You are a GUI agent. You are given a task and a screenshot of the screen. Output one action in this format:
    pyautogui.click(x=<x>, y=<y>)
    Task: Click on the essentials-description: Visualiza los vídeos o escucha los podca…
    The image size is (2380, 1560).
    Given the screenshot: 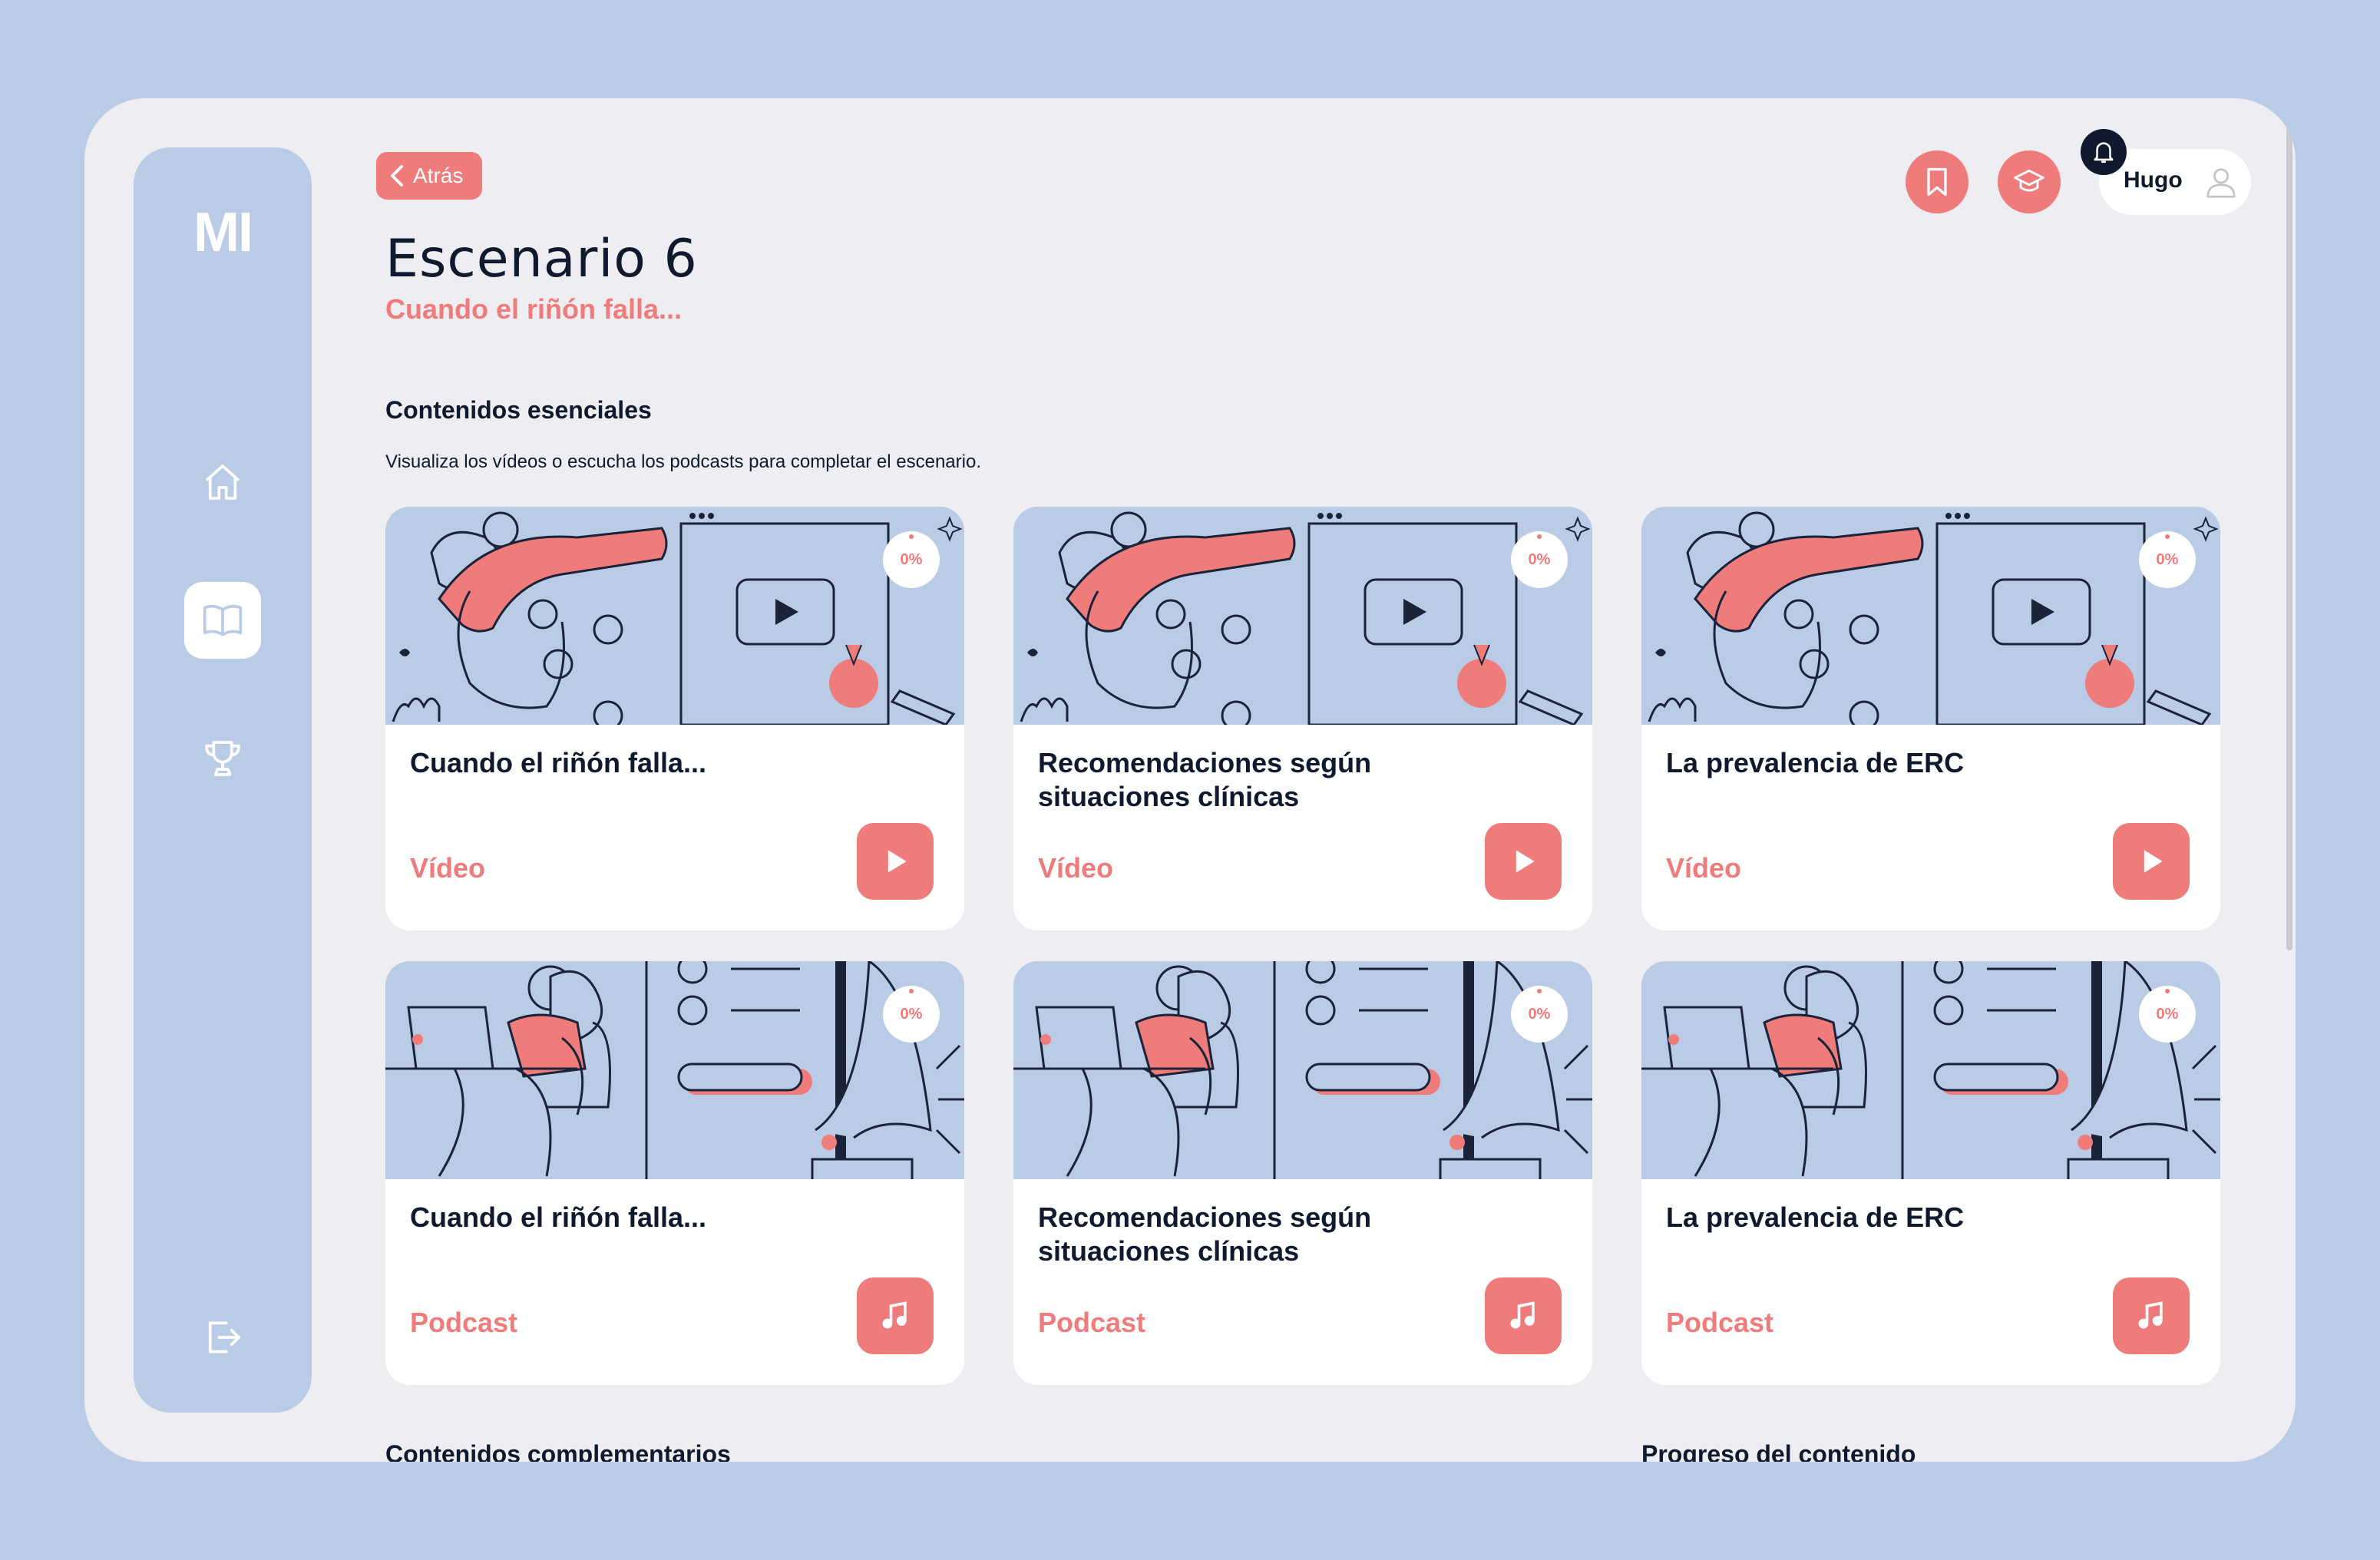 What is the action you would take?
    pyautogui.click(x=683, y=461)
    